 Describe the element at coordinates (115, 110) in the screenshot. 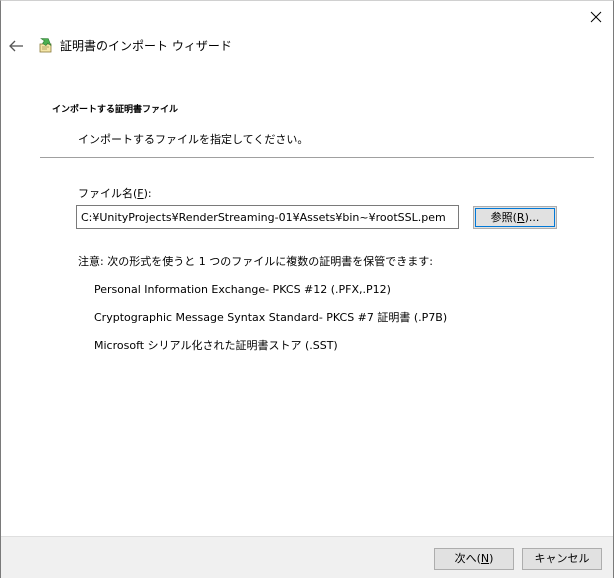

I see `section-heading: インポートする証明書ファイル` at that location.